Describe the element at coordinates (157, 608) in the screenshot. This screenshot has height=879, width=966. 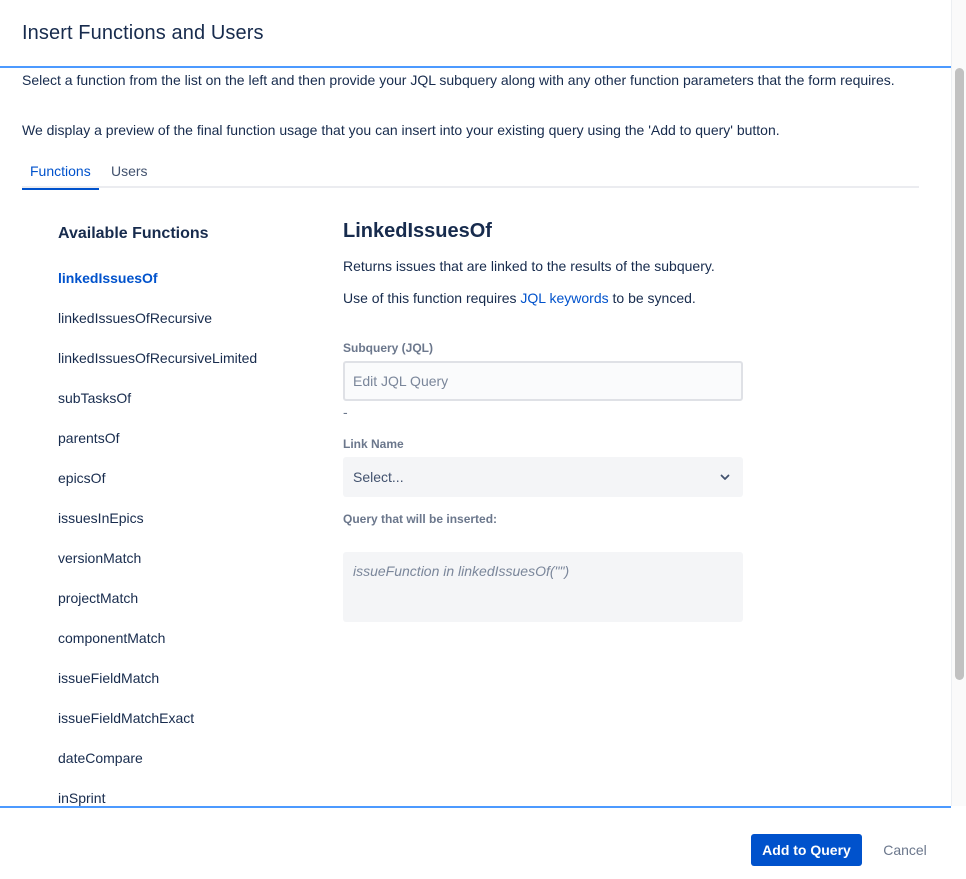
I see `function-item-projectMatch: projectMatch` at that location.